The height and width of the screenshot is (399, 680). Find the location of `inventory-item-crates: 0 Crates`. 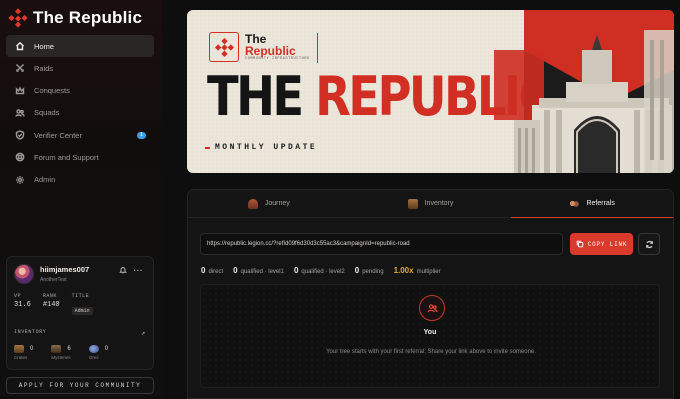

inventory-item-crates: 0 Crates is located at coordinates (23, 352).